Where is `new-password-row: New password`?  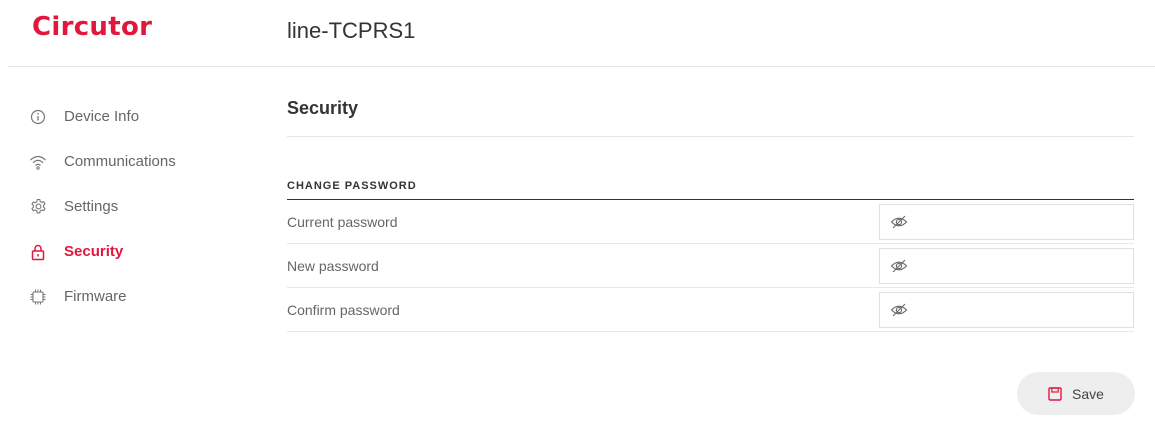 new-password-row: New password is located at coordinates (710, 266).